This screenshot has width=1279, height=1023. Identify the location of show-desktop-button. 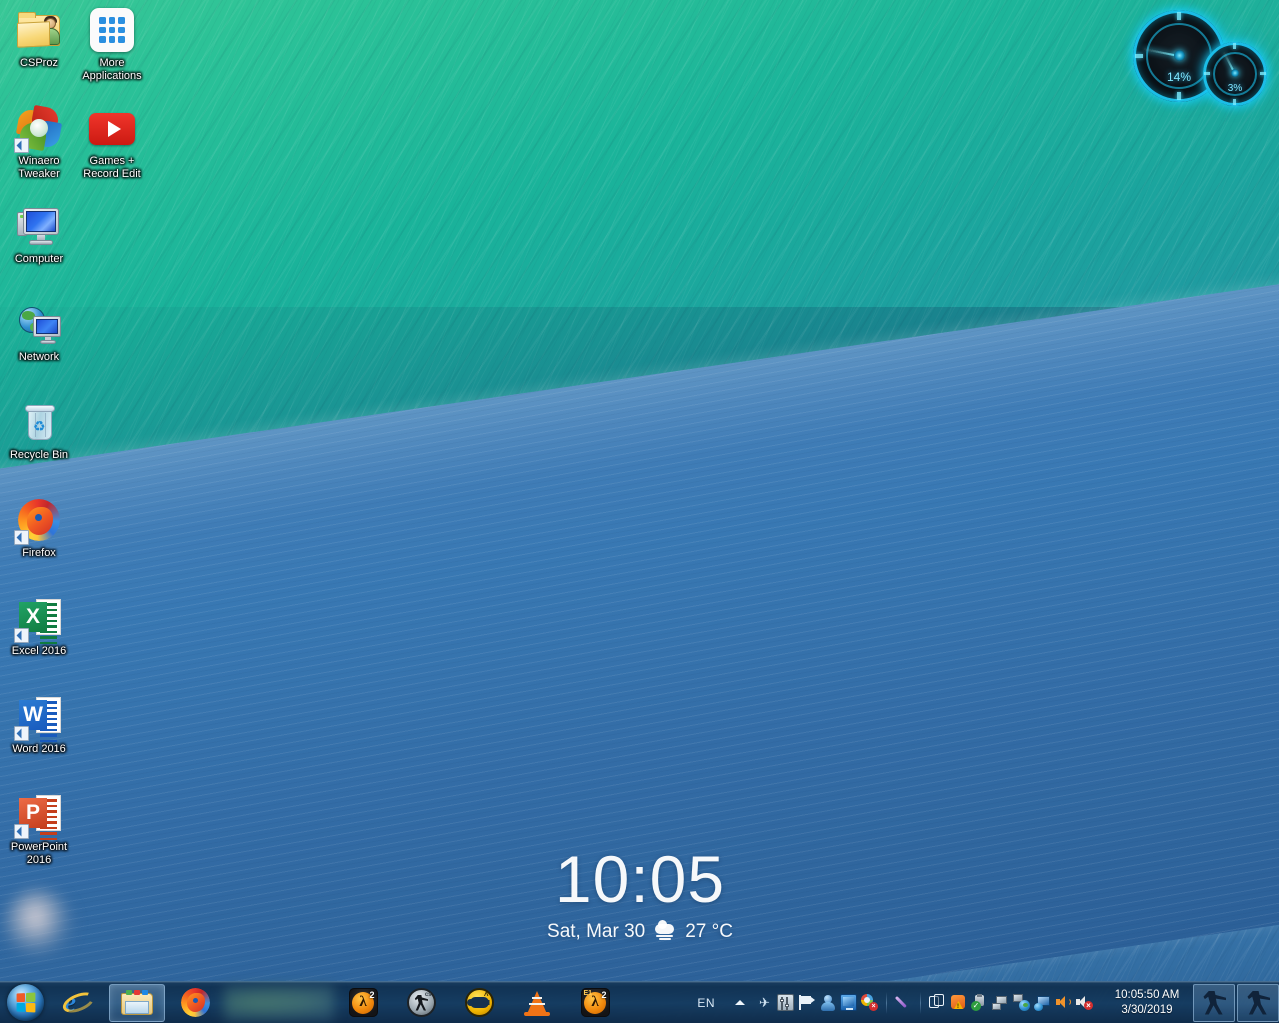
(1214, 1002).